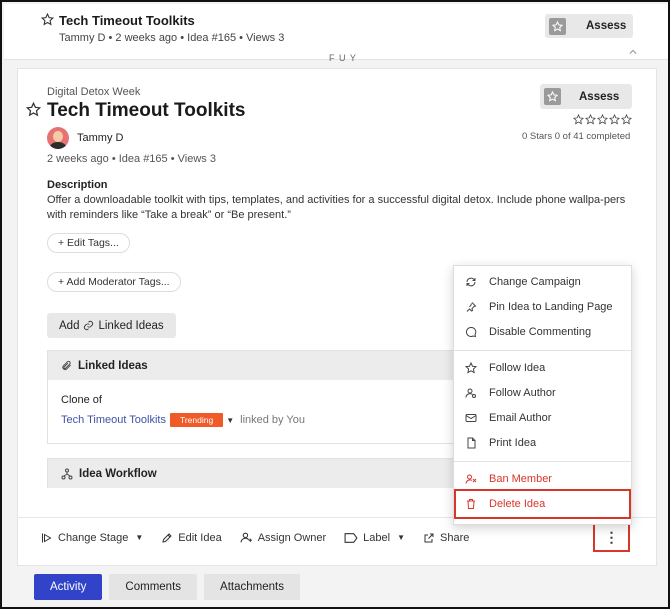  Describe the element at coordinates (471, 332) in the screenshot. I see `comment-icon` at that location.